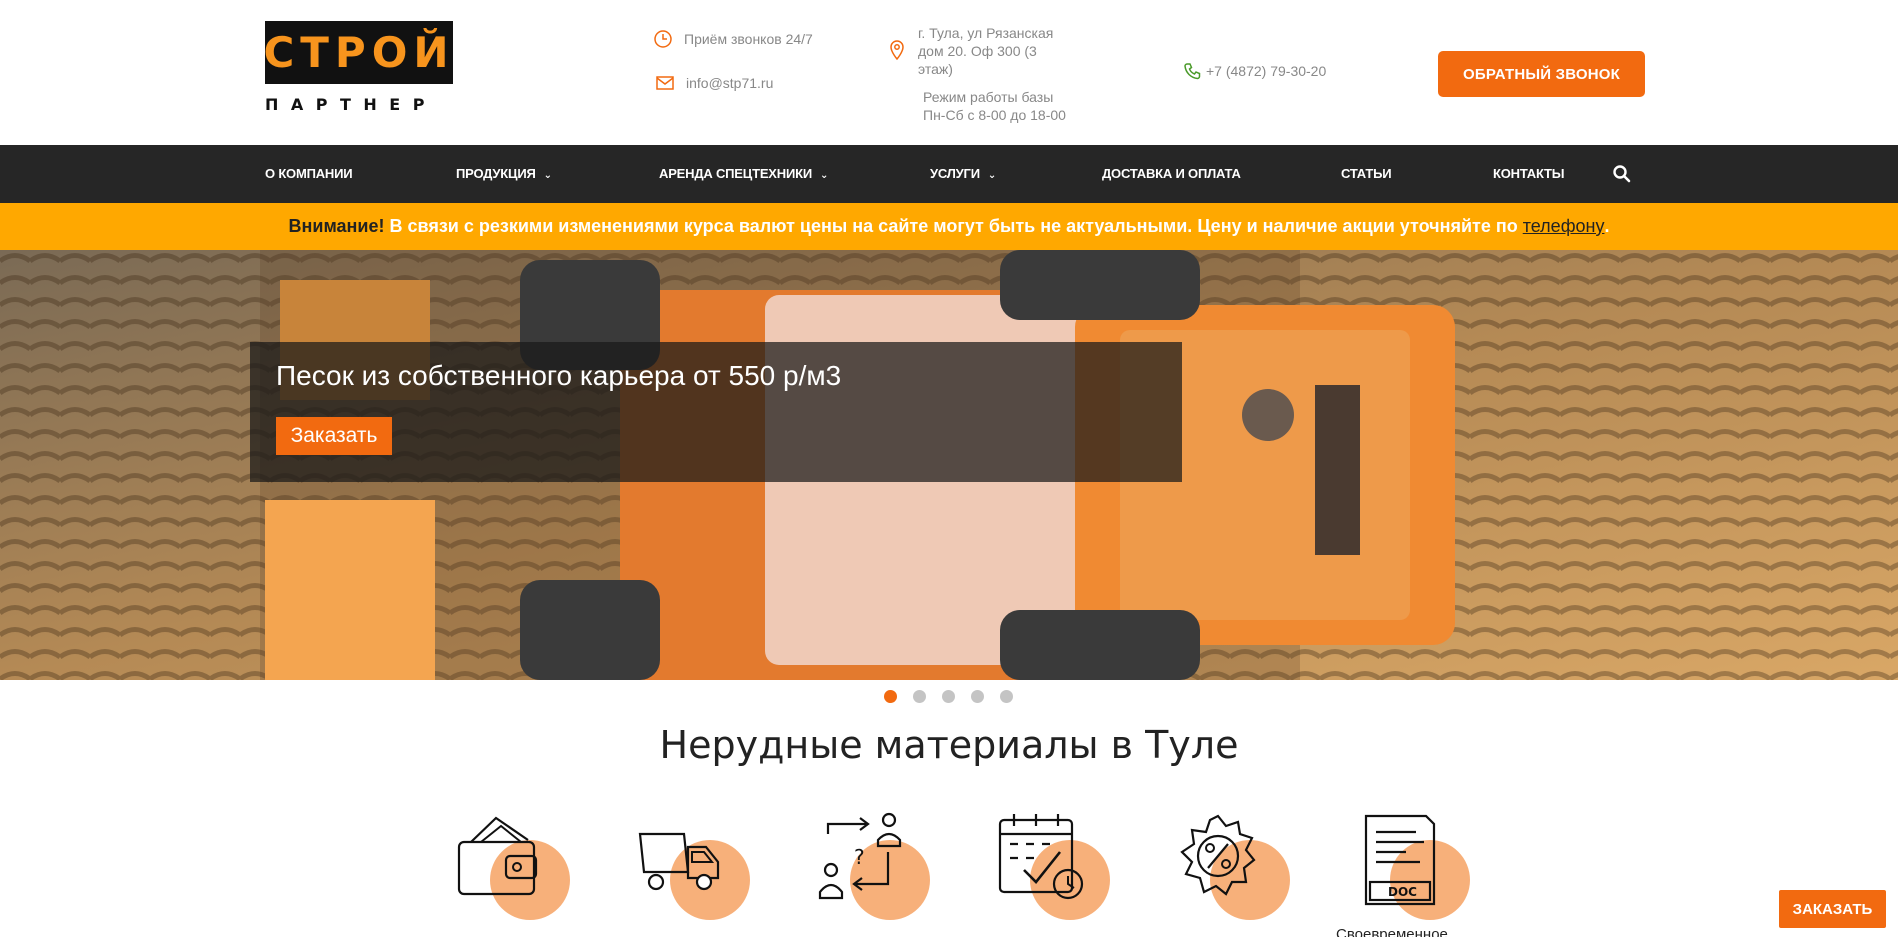 Image resolution: width=1898 pixels, height=937 pixels. I want to click on notice-bold: Внимание!, so click(336, 226).